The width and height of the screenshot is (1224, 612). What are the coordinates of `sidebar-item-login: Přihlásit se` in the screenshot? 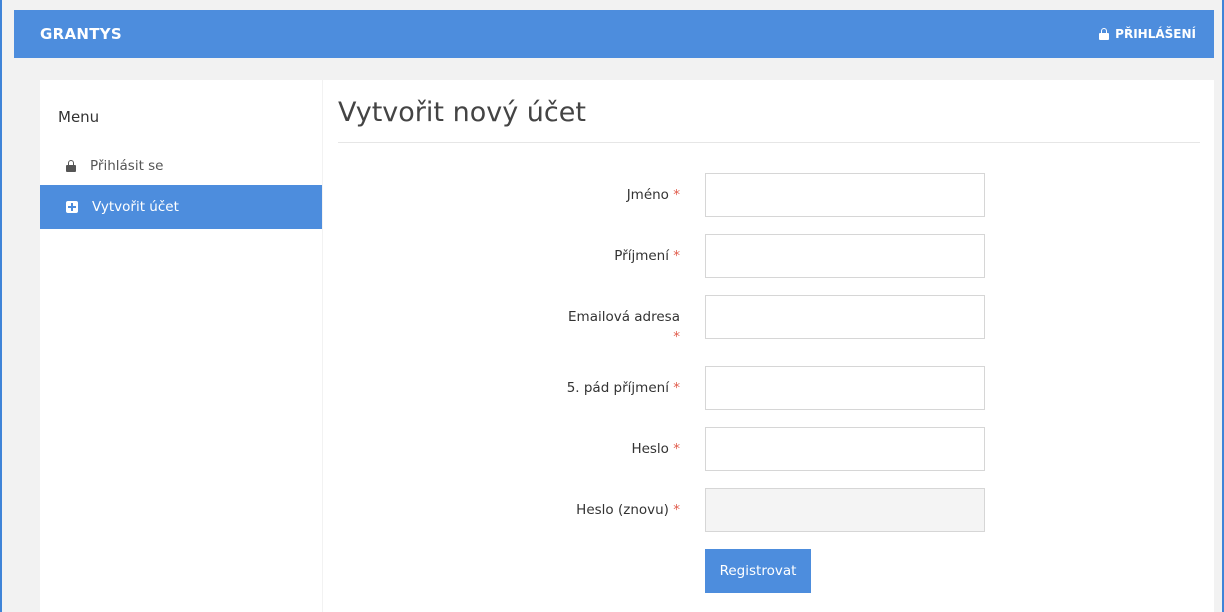 It's located at (181, 166).